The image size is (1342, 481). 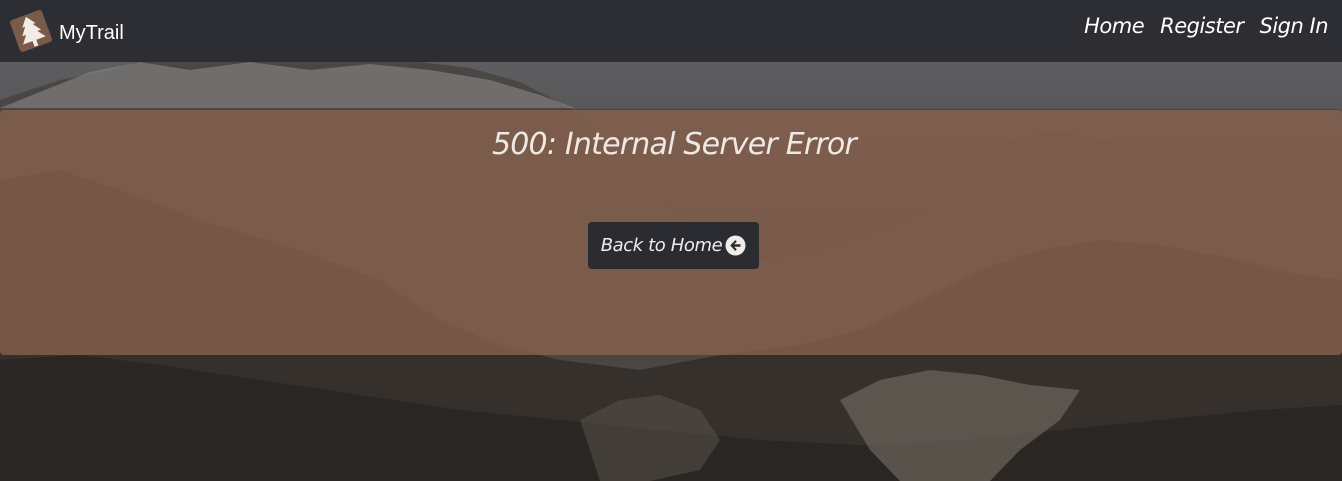 I want to click on error-title: 500: Internal Server Error, so click(x=674, y=144).